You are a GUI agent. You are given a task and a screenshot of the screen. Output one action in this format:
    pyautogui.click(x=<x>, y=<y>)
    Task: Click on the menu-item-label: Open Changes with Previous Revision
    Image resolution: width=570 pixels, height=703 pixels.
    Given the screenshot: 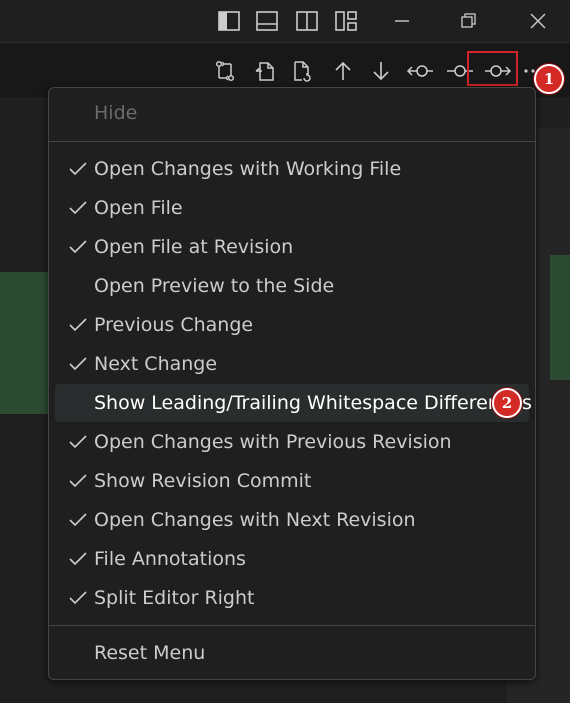 What is the action you would take?
    pyautogui.click(x=273, y=442)
    